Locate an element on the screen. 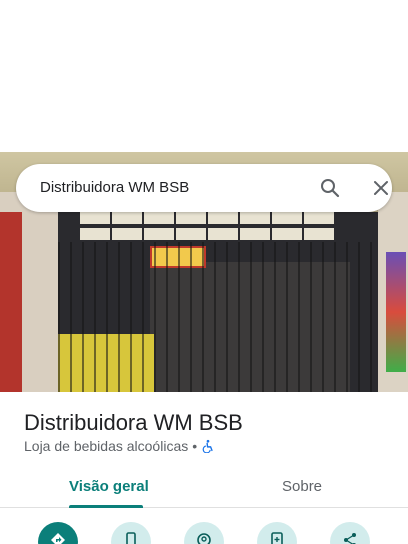  share-button is located at coordinates (350, 533).